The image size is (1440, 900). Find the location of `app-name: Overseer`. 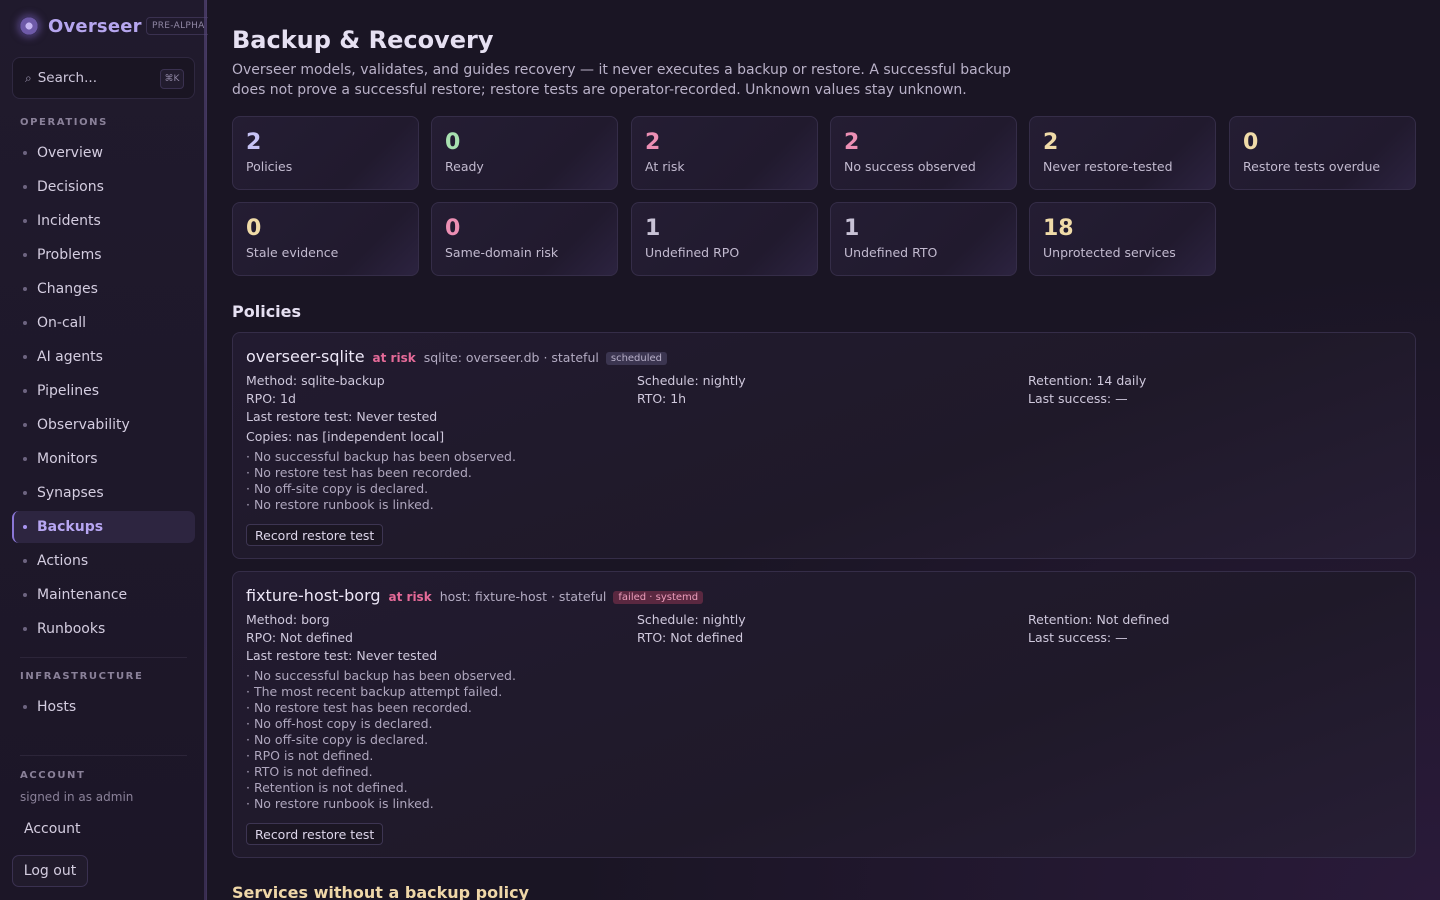

app-name: Overseer is located at coordinates (95, 26).